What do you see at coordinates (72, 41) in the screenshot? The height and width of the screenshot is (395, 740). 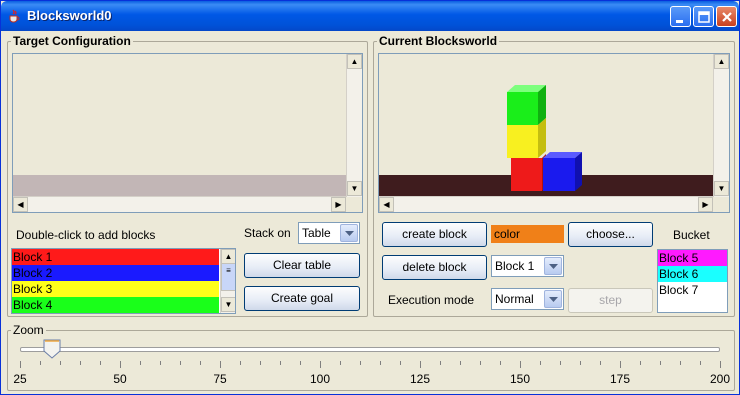 I see `target-configuration-title: Target Configuration` at bounding box center [72, 41].